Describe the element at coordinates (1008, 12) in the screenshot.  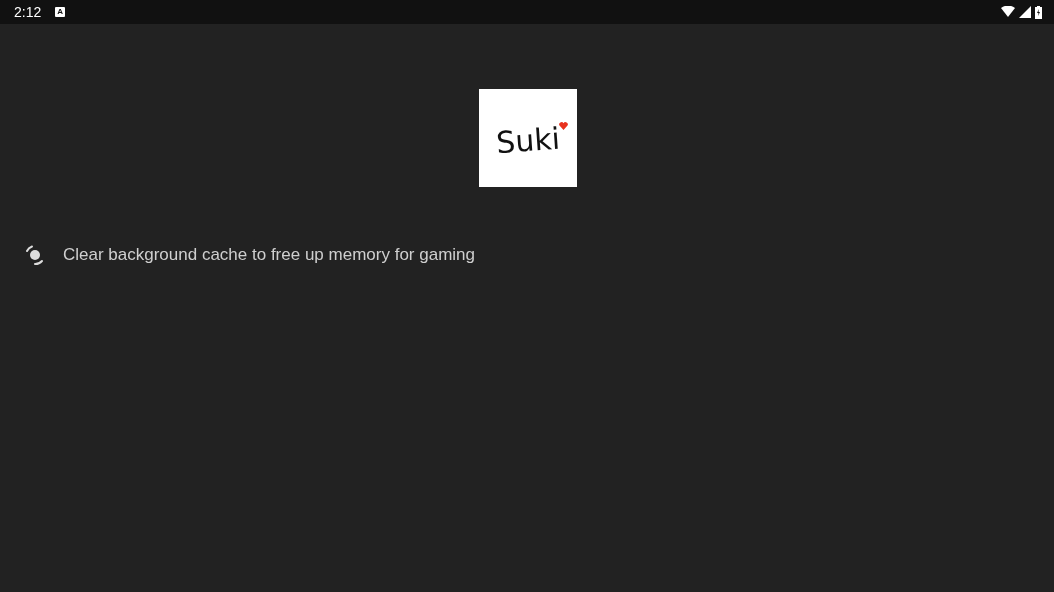
I see `wifi-icon` at that location.